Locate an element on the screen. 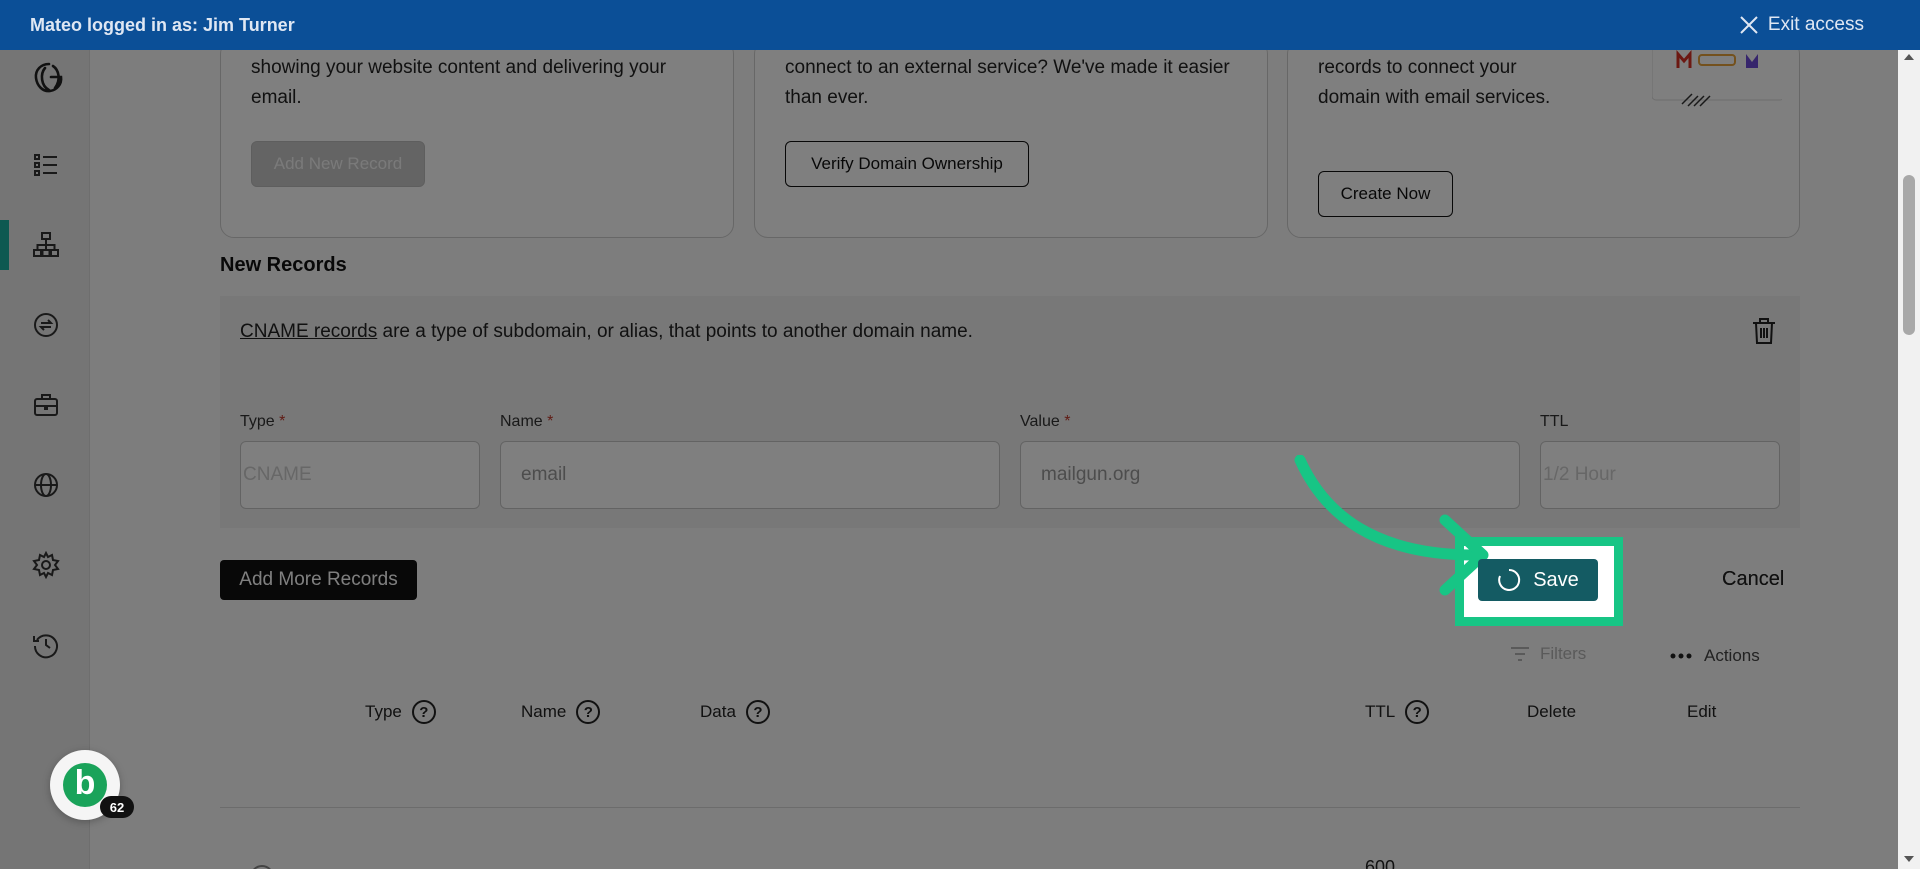 The height and width of the screenshot is (869, 1920). page-scrollbar is located at coordinates (1909, 459).